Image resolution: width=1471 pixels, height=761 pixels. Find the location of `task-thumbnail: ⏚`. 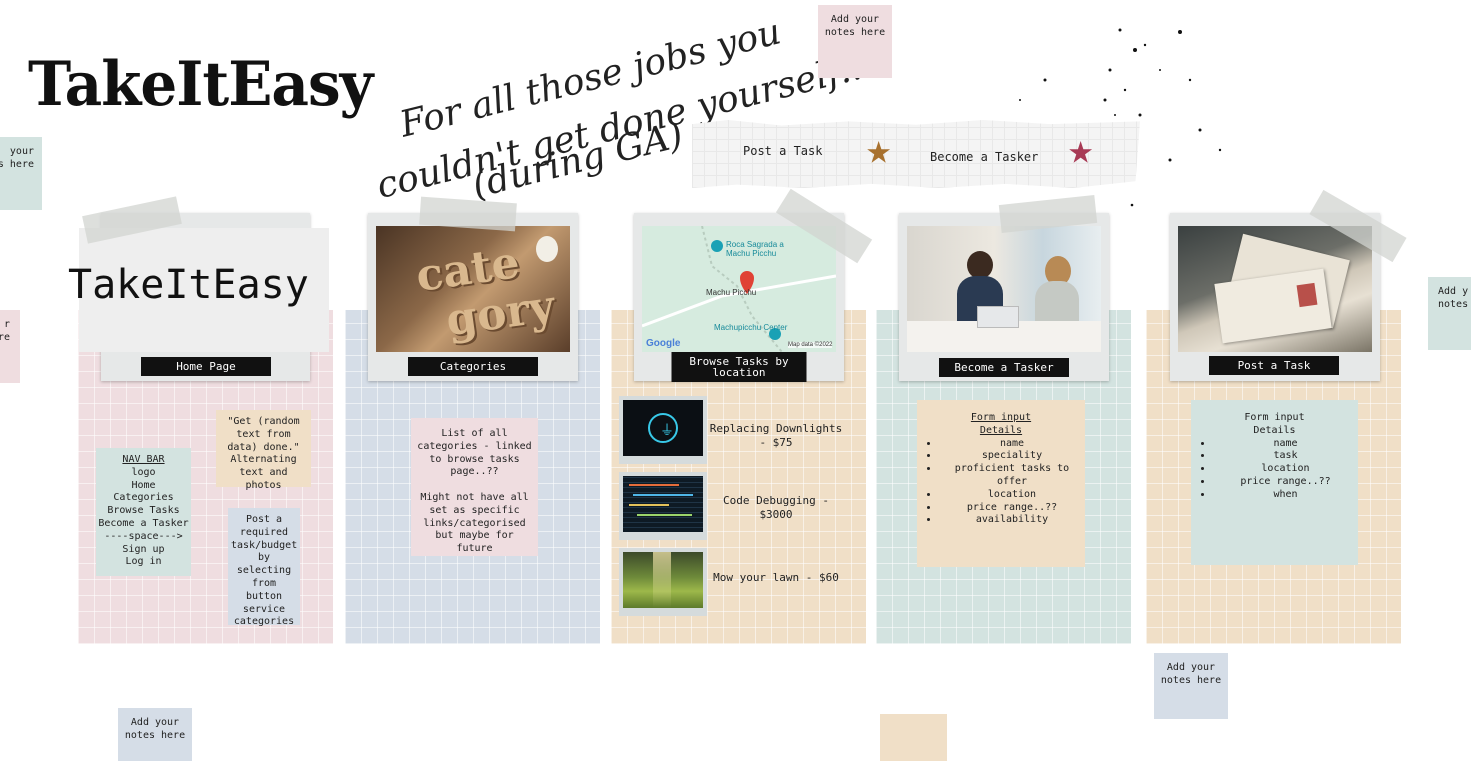

task-thumbnail: ⏚ is located at coordinates (663, 430).